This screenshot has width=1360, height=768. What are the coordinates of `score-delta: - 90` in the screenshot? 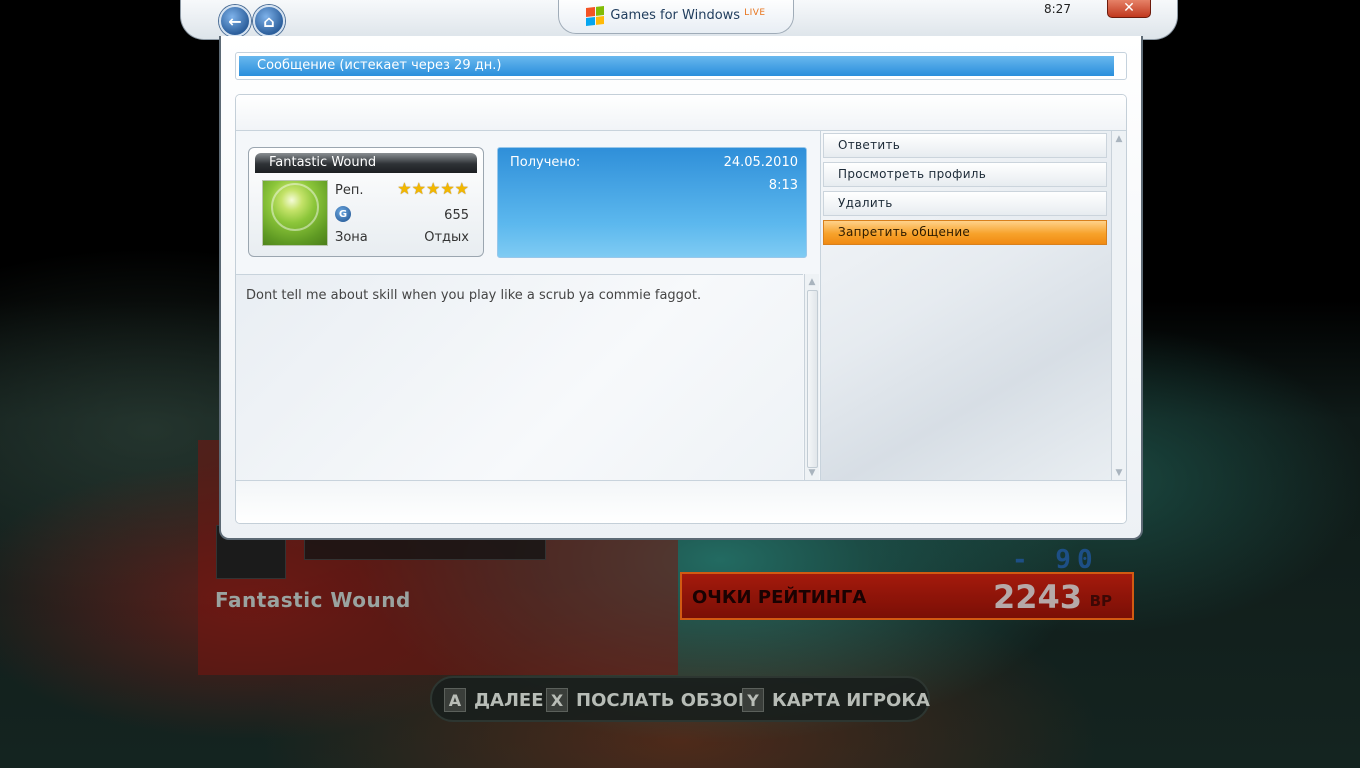 It's located at (1055, 560).